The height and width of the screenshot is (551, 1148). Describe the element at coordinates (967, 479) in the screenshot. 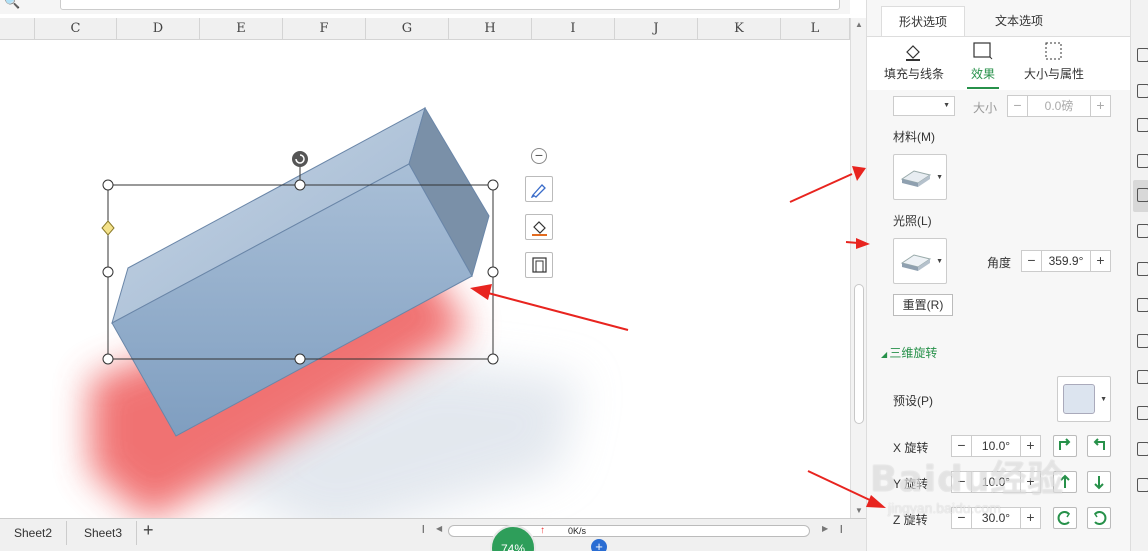

I see `baidu-watermark-logo: Baidu经验` at that location.